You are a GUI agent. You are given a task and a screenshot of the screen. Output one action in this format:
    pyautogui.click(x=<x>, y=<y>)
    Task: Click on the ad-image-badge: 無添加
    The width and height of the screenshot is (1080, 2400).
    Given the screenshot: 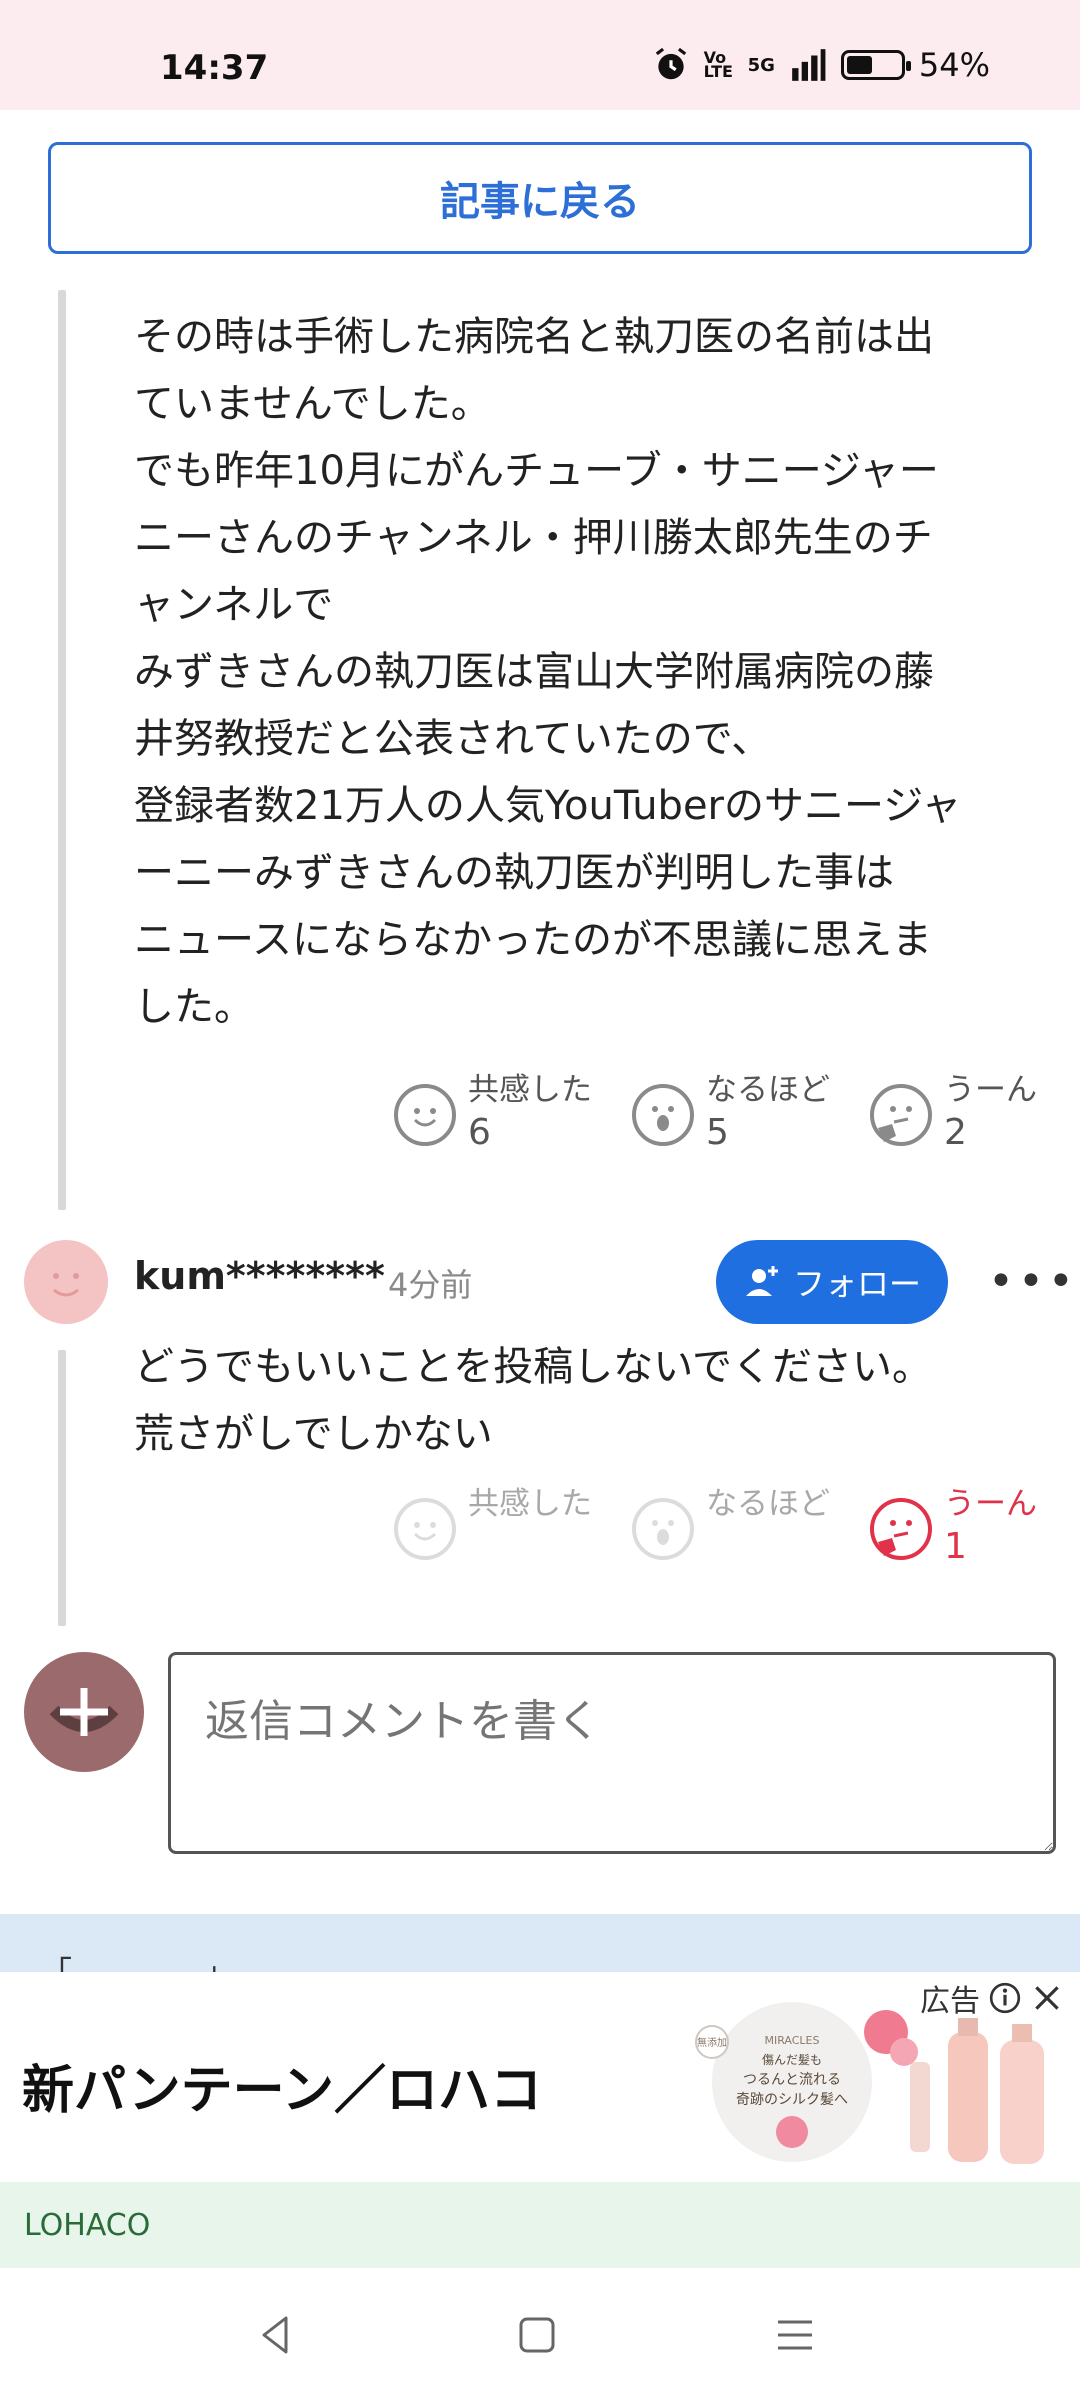 What is the action you would take?
    pyautogui.click(x=712, y=2042)
    